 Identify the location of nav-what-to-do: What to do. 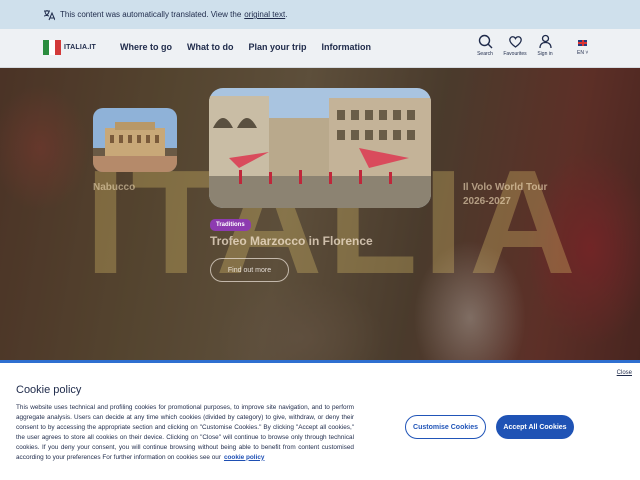
(210, 47).